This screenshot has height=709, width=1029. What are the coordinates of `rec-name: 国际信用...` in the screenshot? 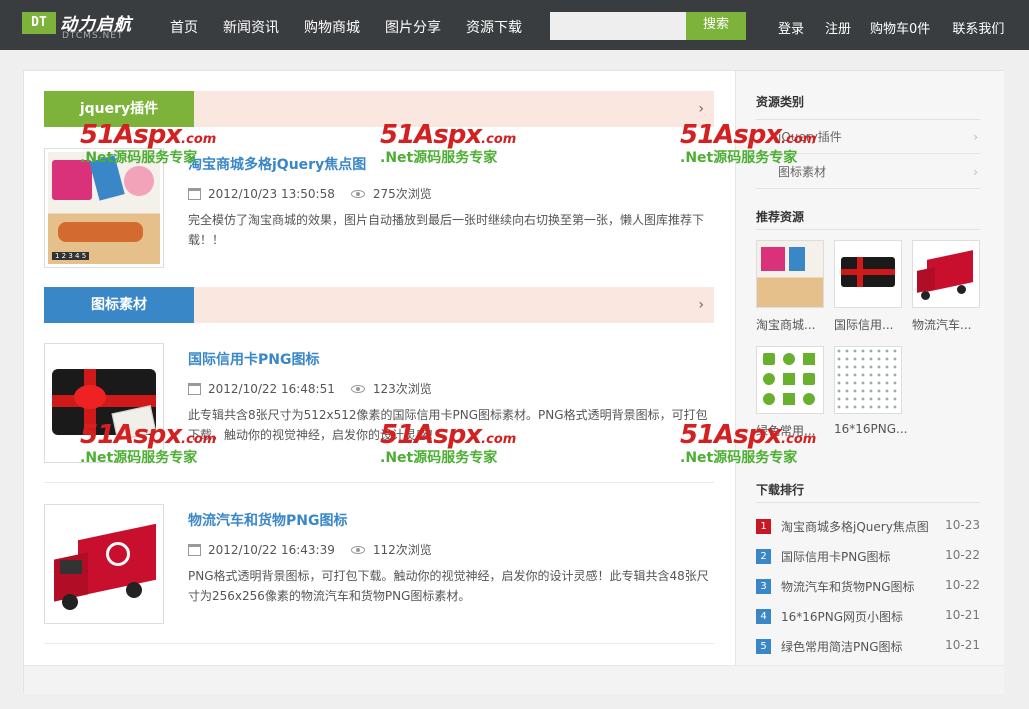 It's located at (864, 325).